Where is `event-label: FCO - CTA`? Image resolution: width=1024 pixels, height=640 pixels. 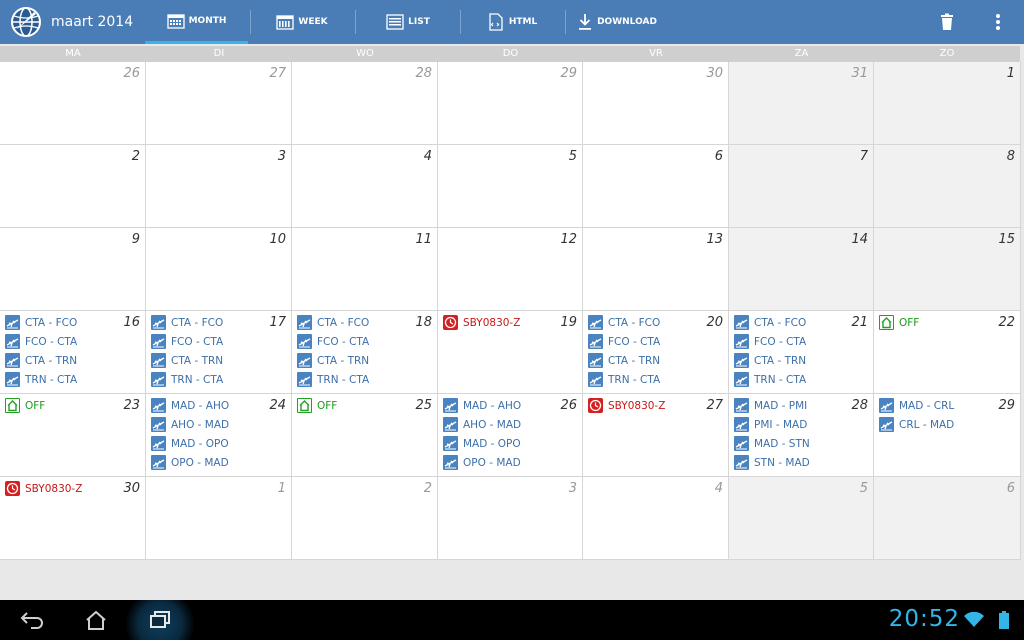
event-label: FCO - CTA is located at coordinates (51, 341).